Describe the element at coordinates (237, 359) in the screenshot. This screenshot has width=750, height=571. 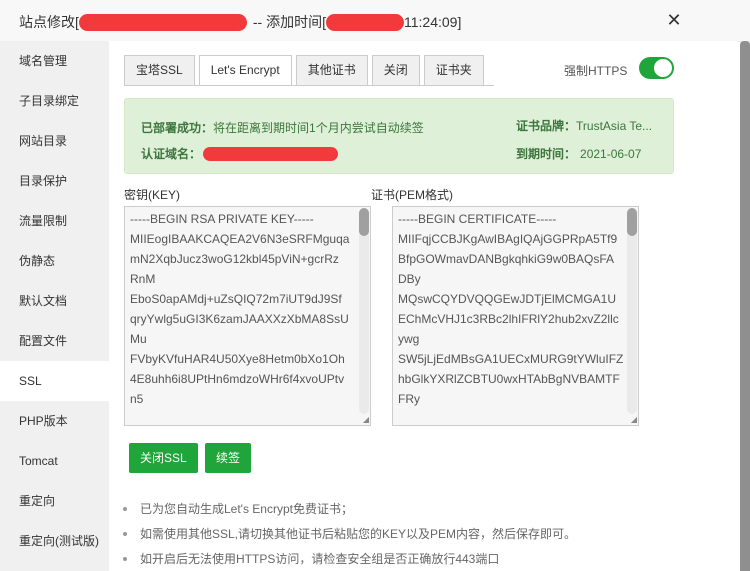
I see `key-line: FVbyKVfuHAR4U50Xye8Hetm0bXo1Oh` at that location.